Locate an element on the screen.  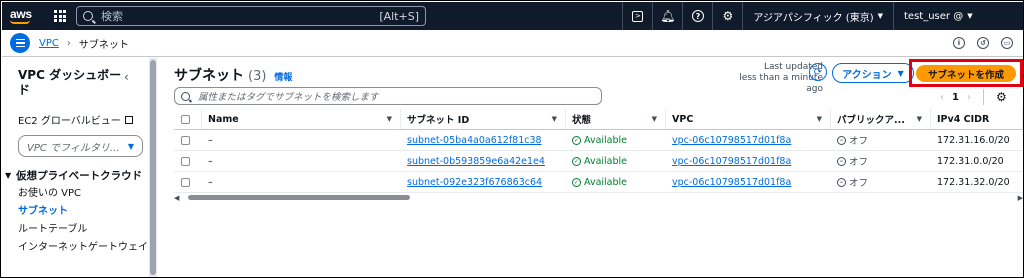
sidebar-scrollbar is located at coordinates (153, 167).